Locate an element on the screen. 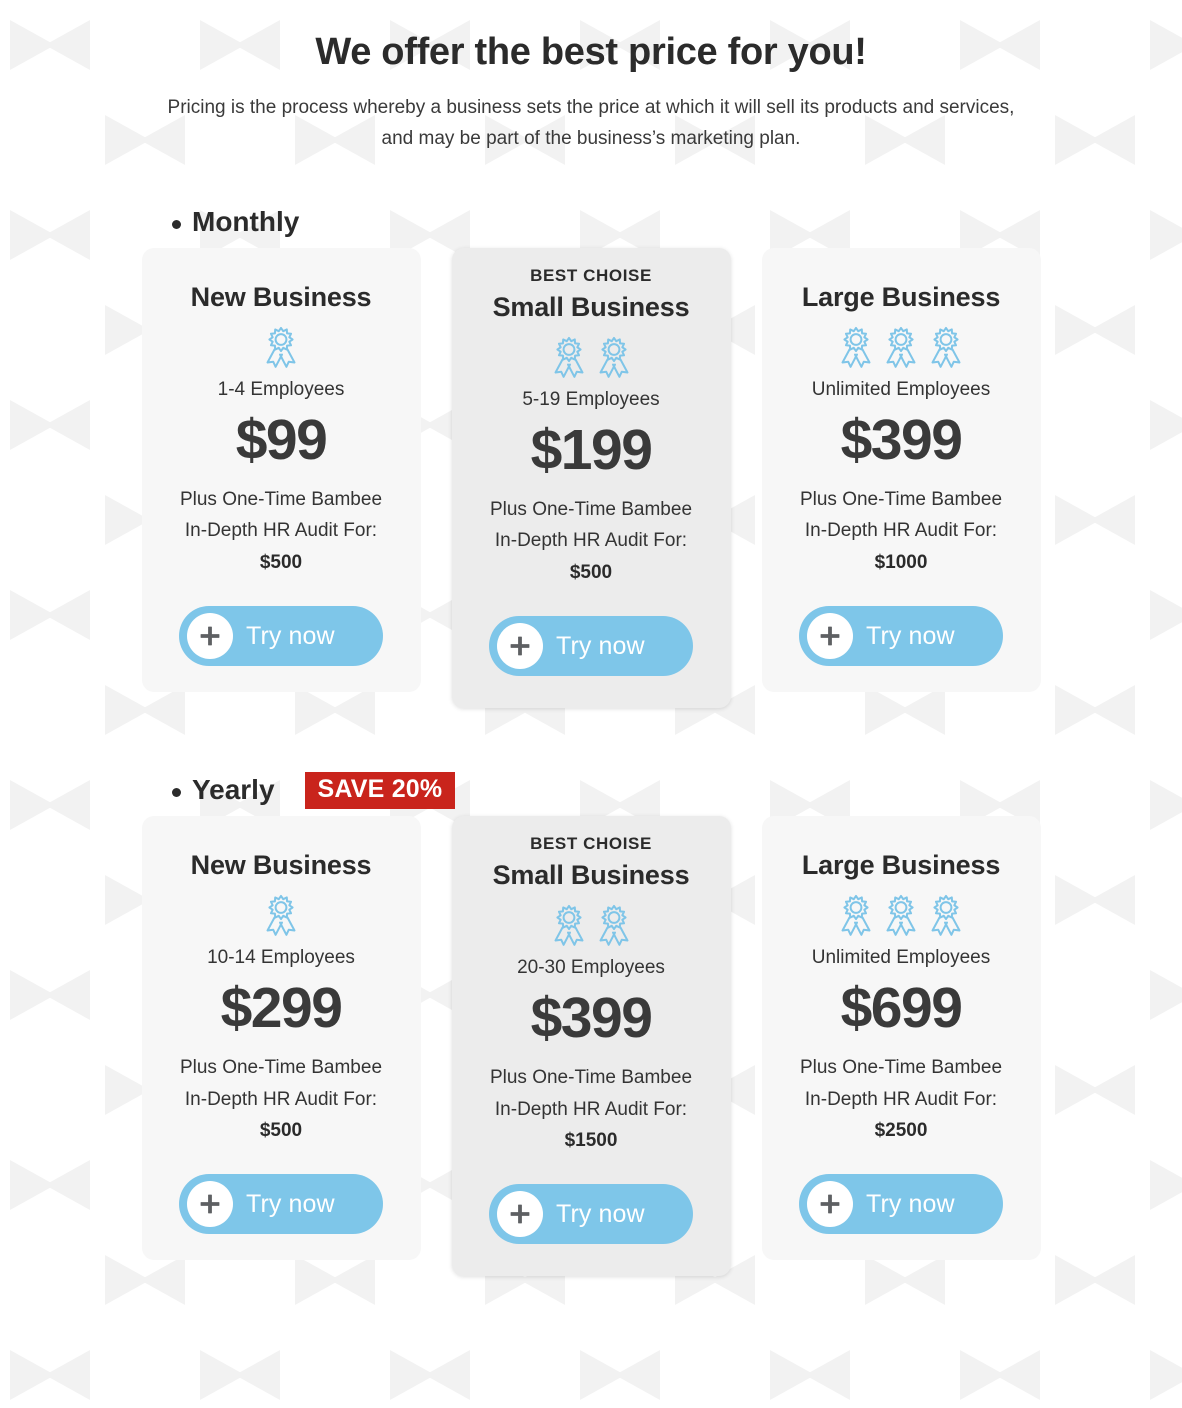 This screenshot has height=1408, width=1182. save-badge: SAVE 20% is located at coordinates (380, 790).